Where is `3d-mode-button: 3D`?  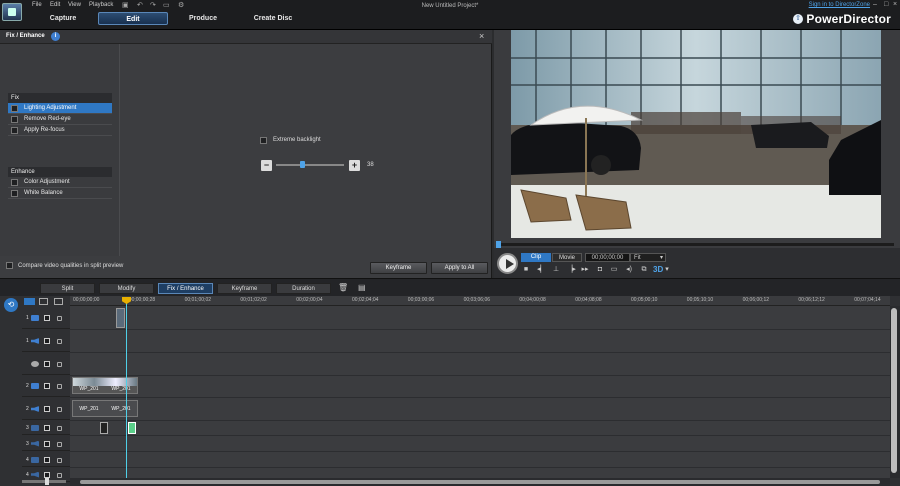
3d-mode-button: 3D is located at coordinates (658, 269).